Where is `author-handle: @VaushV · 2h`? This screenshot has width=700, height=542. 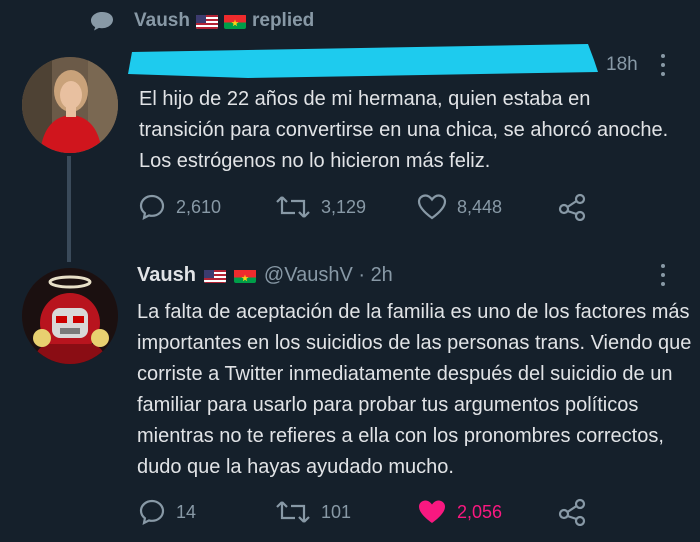 author-handle: @VaushV · 2h is located at coordinates (328, 275).